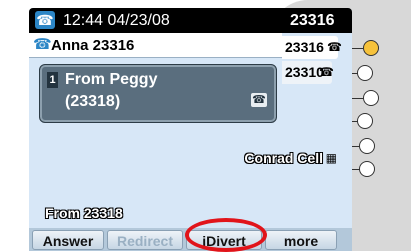 This screenshot has width=411, height=252. Describe the element at coordinates (155, 45) in the screenshot. I see `line-header: ☎ Anna 23316` at that location.